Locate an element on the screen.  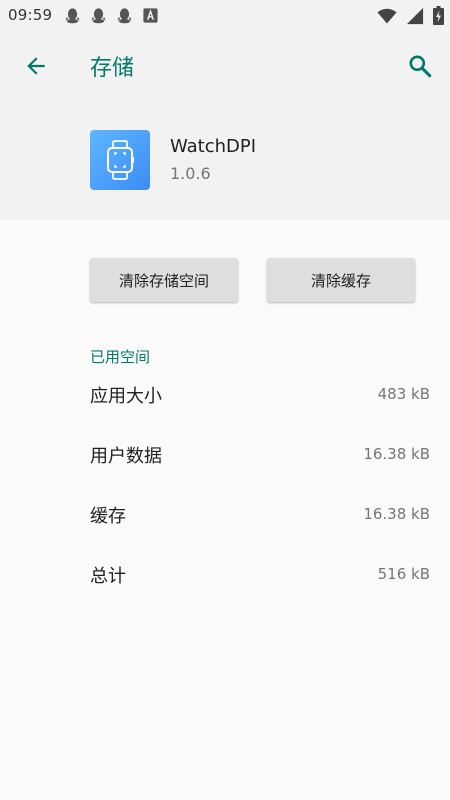
storage-row-cache: 缓存 16.38 kB is located at coordinates (260, 514).